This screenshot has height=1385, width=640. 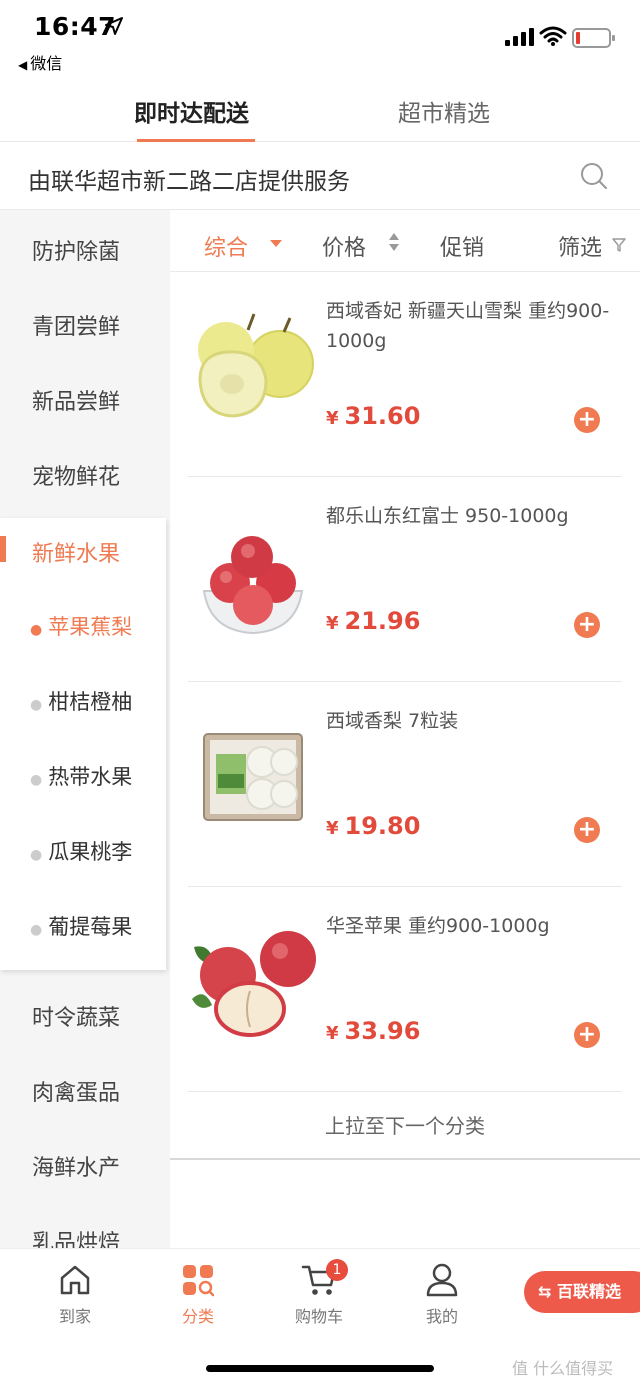 I want to click on nav-home-label: 到家, so click(x=74, y=1316).